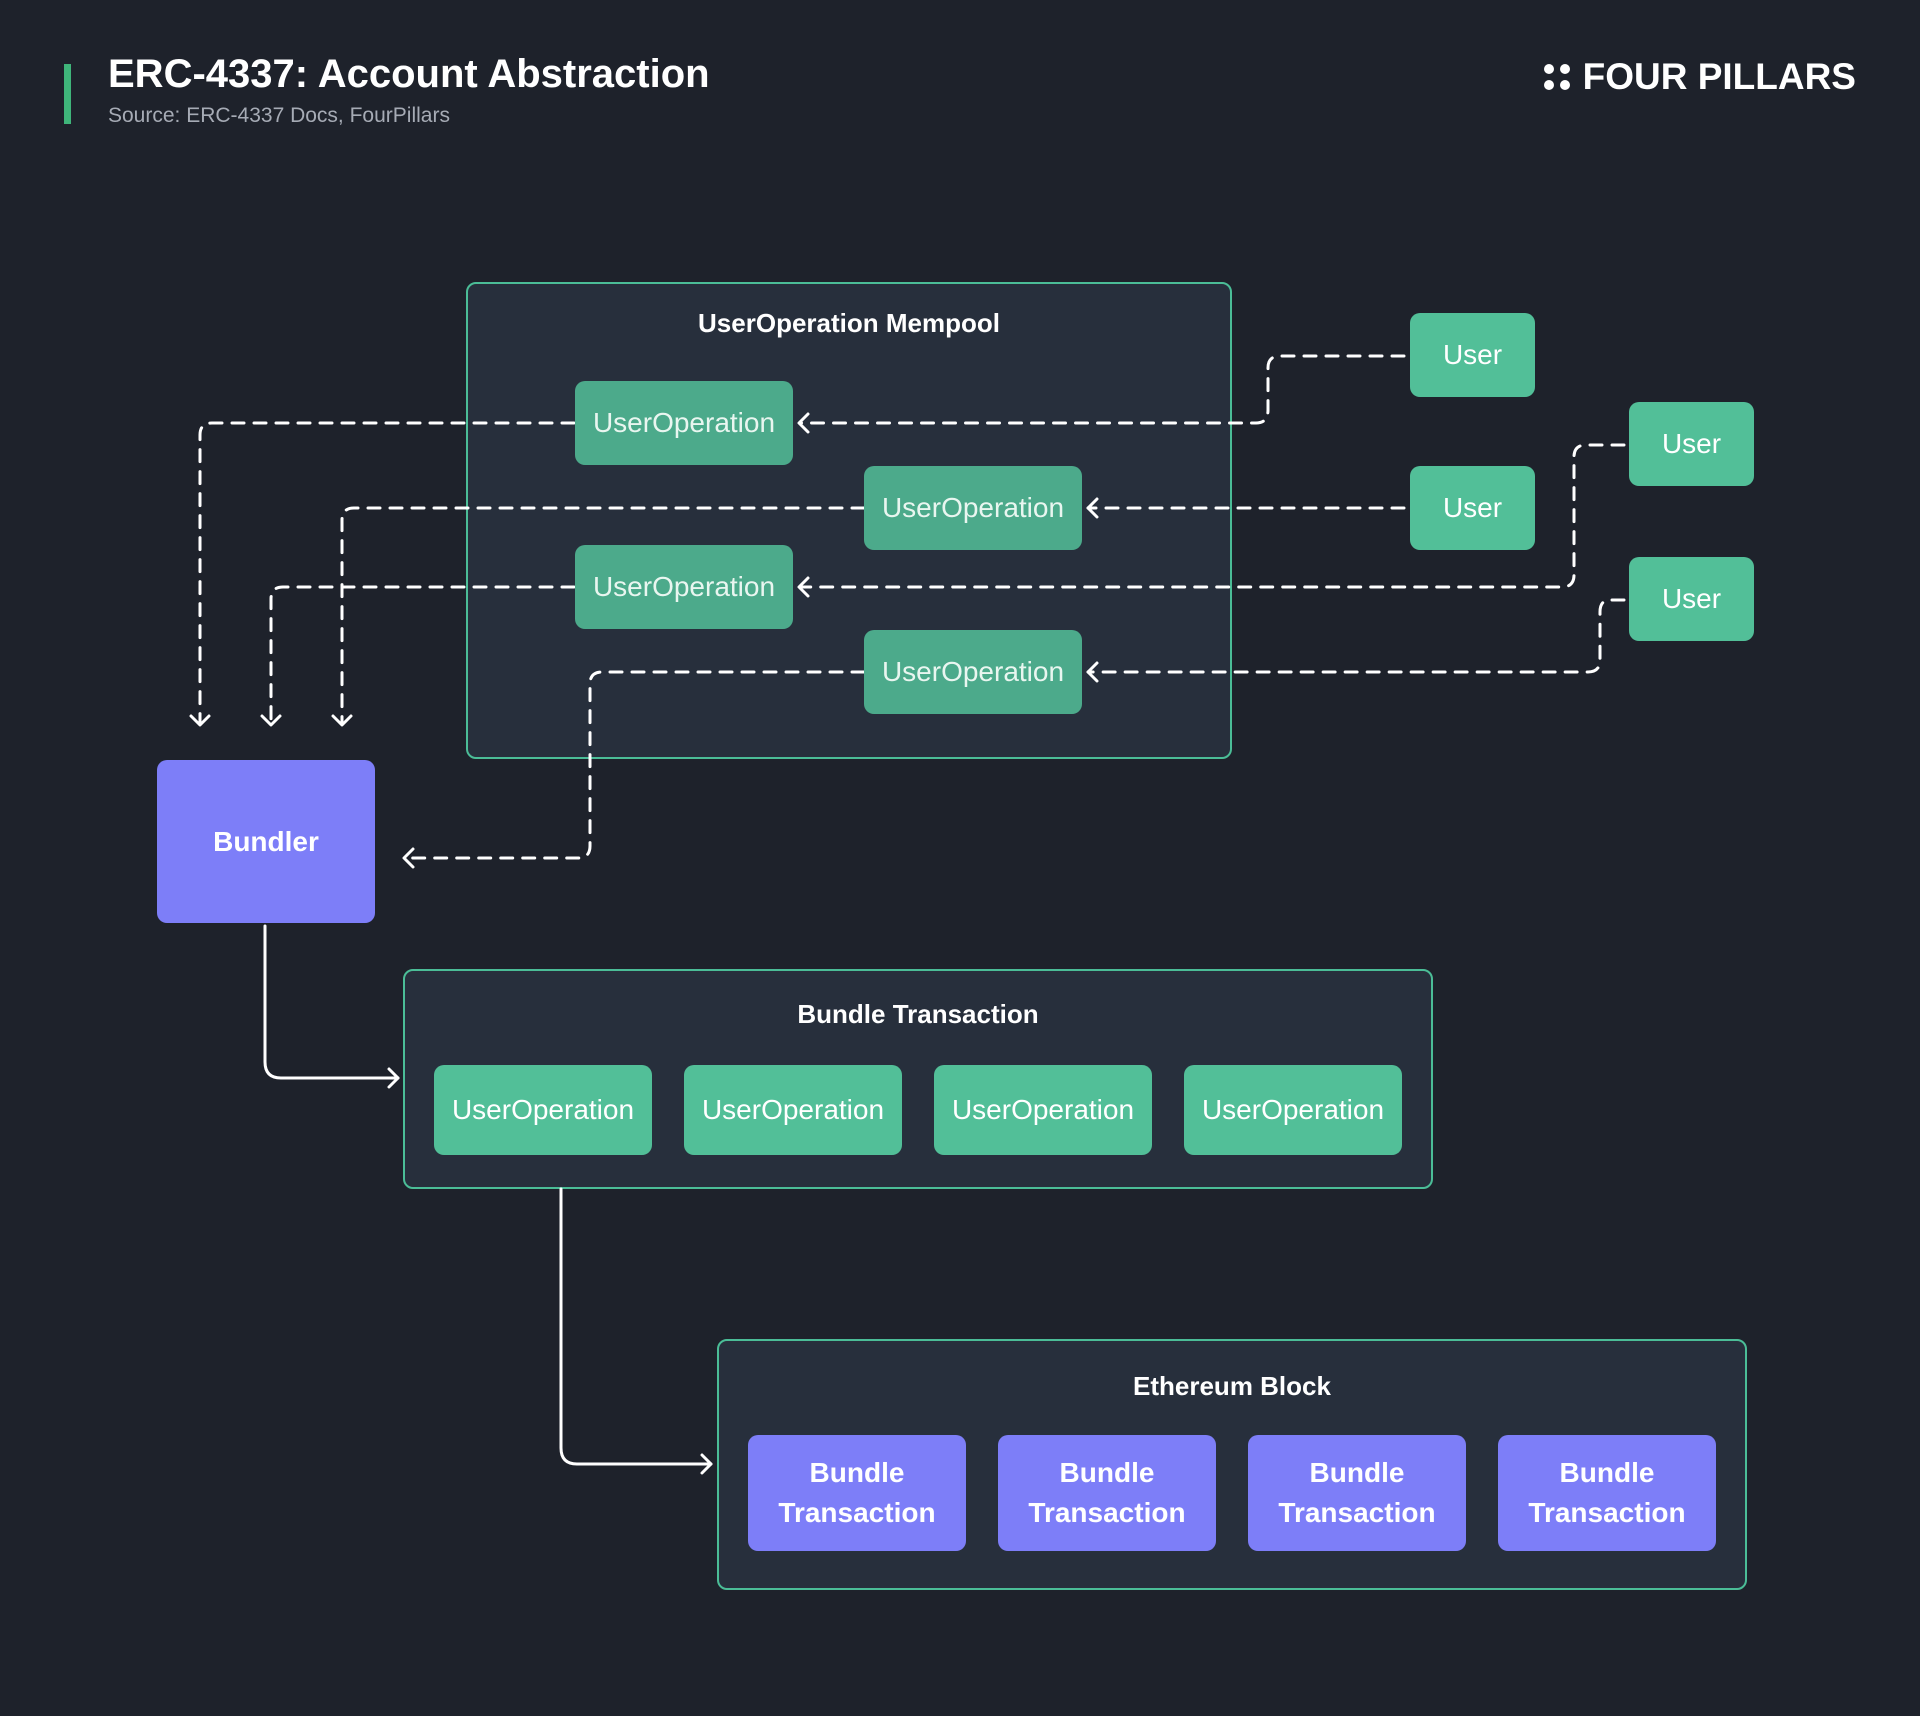 Image resolution: width=1920 pixels, height=1716 pixels. Describe the element at coordinates (422, 654) in the screenshot. I see `connector-op3-to-bundler` at that location.